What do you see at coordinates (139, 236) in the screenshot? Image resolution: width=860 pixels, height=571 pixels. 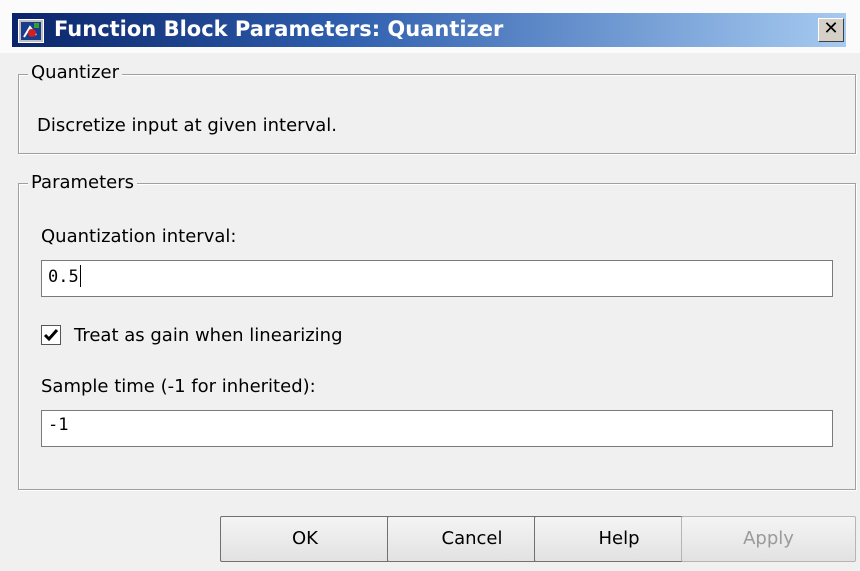 I see `quantization-interval-label: Quantization interval:` at bounding box center [139, 236].